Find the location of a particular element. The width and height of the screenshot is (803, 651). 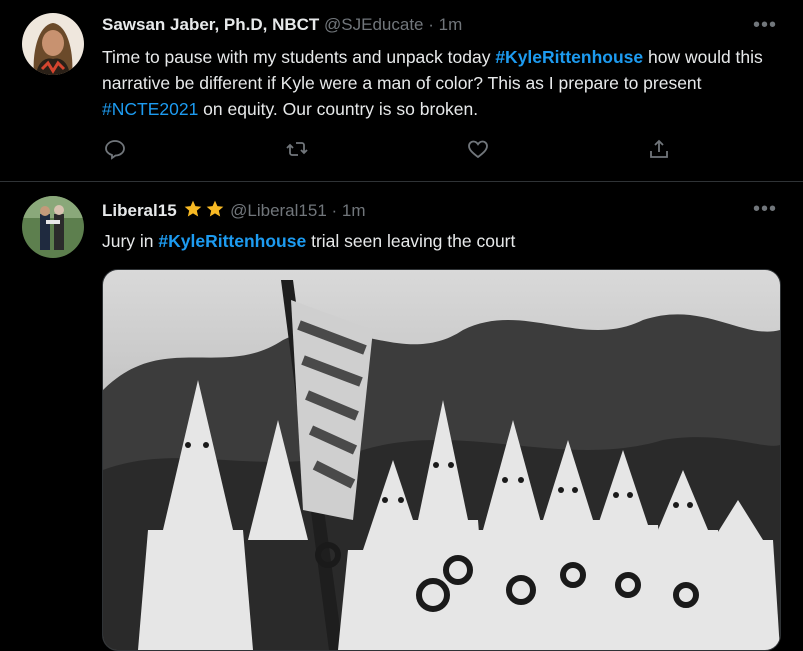

avatar-sawsan is located at coordinates (53, 44).